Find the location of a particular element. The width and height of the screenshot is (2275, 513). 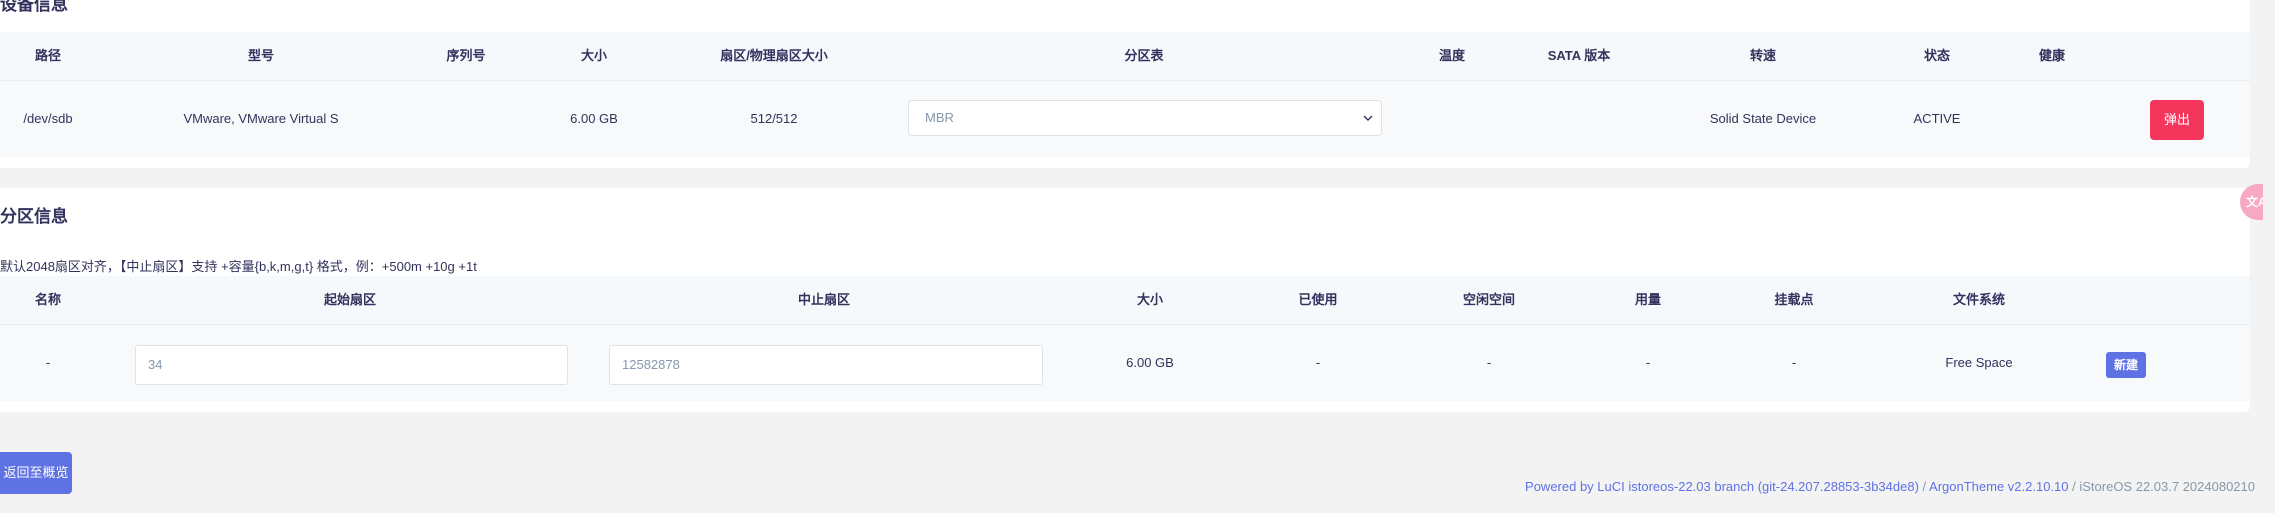

header-end-sector: 中止扇区 is located at coordinates (824, 299).